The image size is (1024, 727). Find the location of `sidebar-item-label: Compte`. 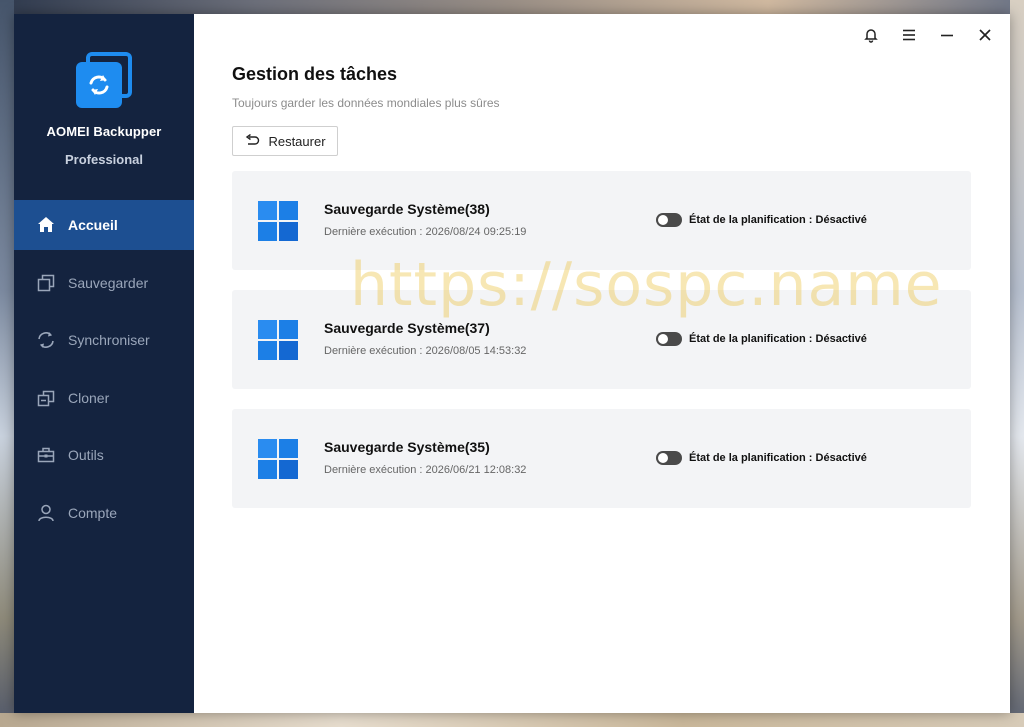

sidebar-item-label: Compte is located at coordinates (93, 512).